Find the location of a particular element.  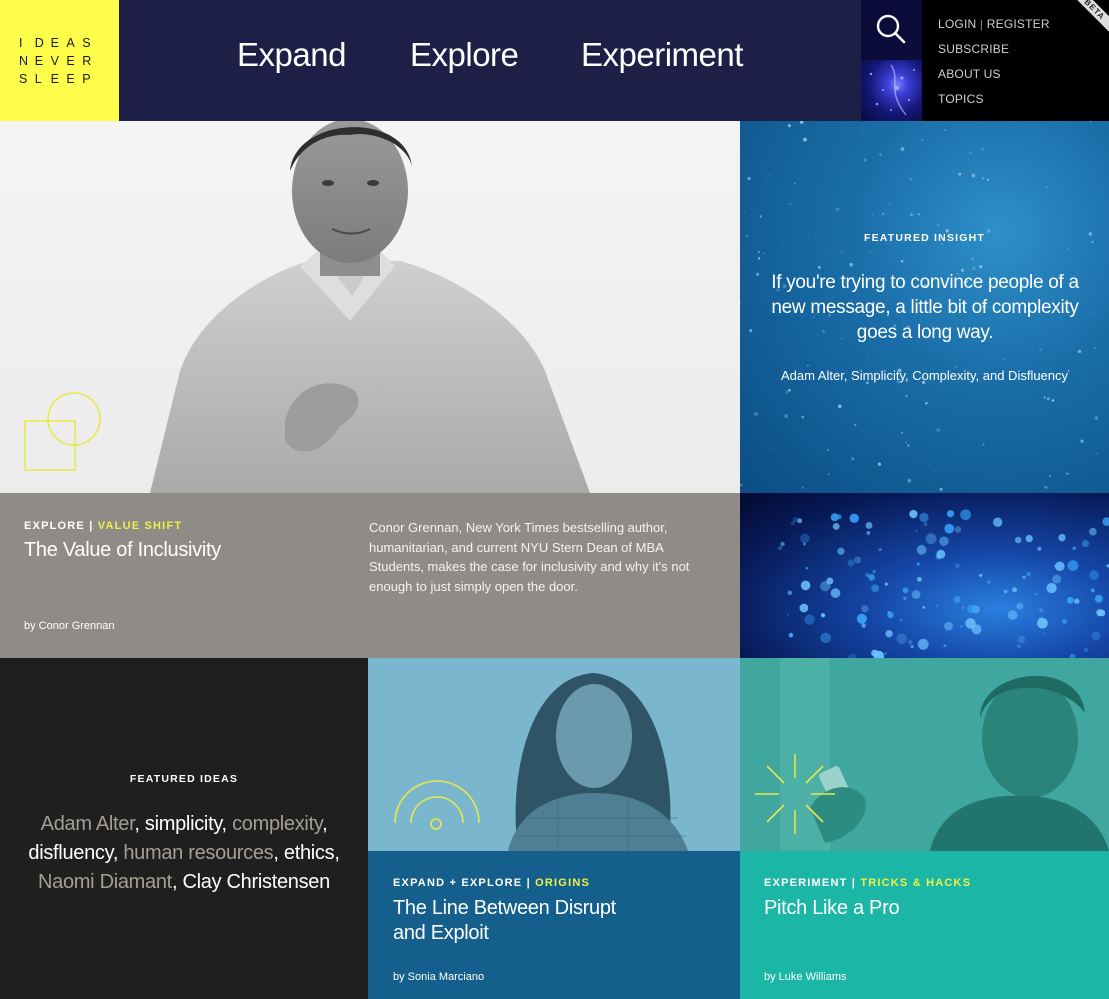

search-button is located at coordinates (891, 30).